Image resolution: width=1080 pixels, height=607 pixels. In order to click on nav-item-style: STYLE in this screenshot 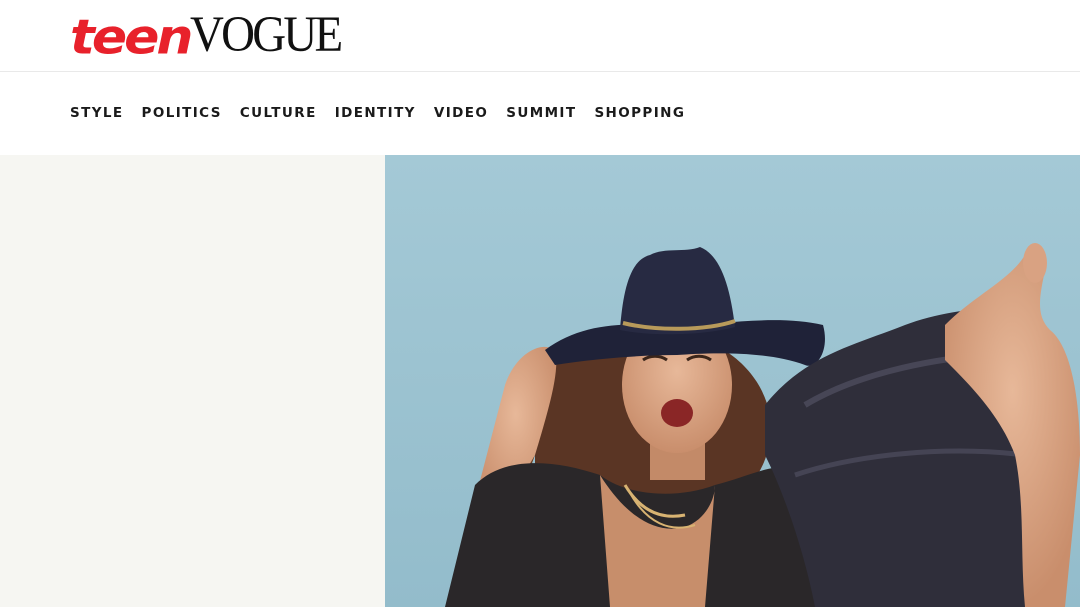, I will do `click(97, 113)`.